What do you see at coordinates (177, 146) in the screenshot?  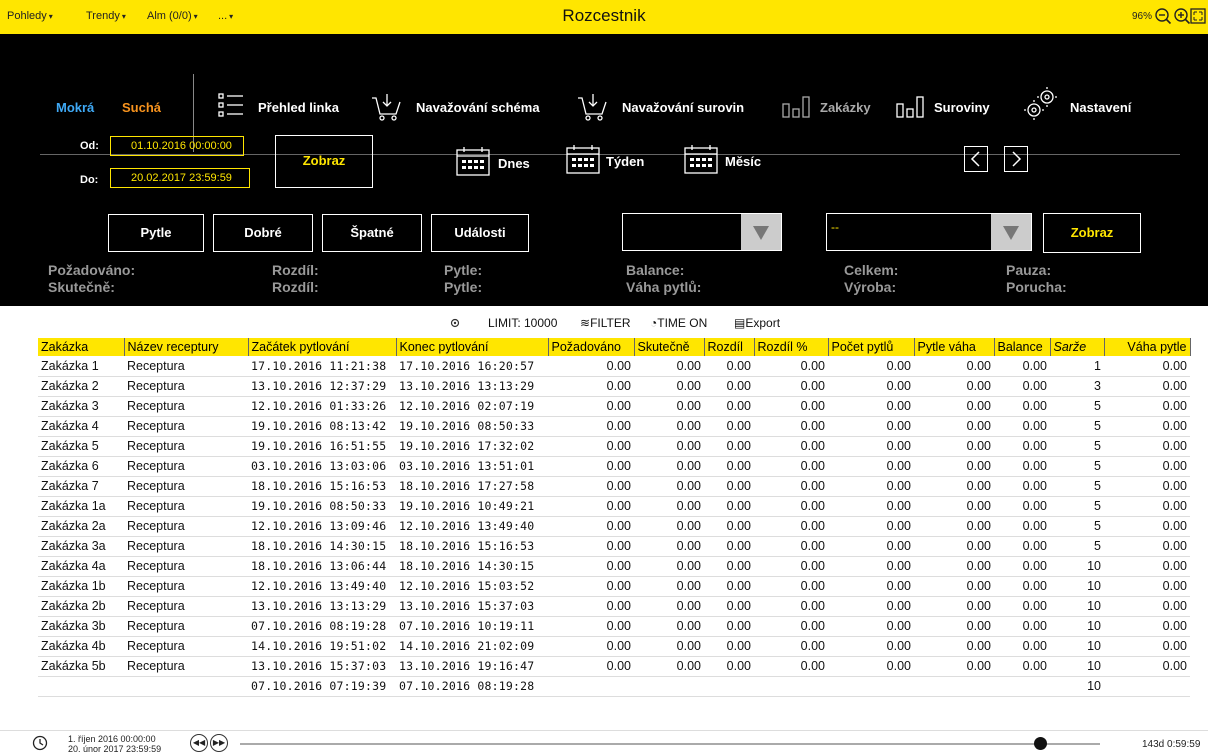 I see `od-date-input: 01.10.2016 00:00:00` at bounding box center [177, 146].